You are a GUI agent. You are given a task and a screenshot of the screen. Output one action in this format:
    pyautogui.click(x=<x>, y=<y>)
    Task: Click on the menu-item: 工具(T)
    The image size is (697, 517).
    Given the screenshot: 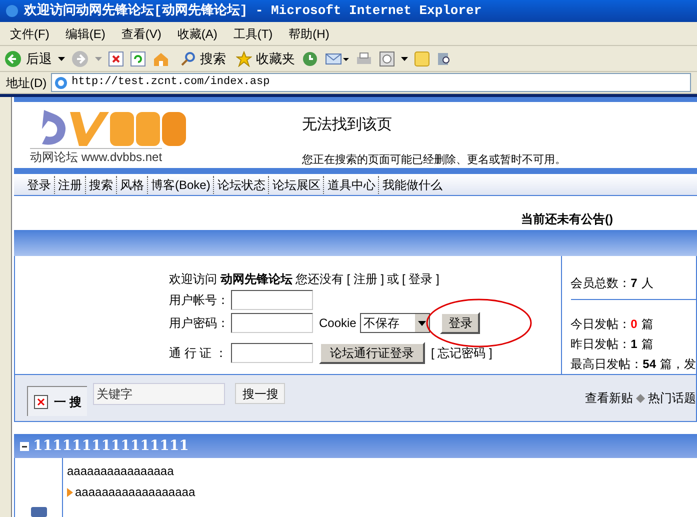 What is the action you would take?
    pyautogui.click(x=253, y=33)
    